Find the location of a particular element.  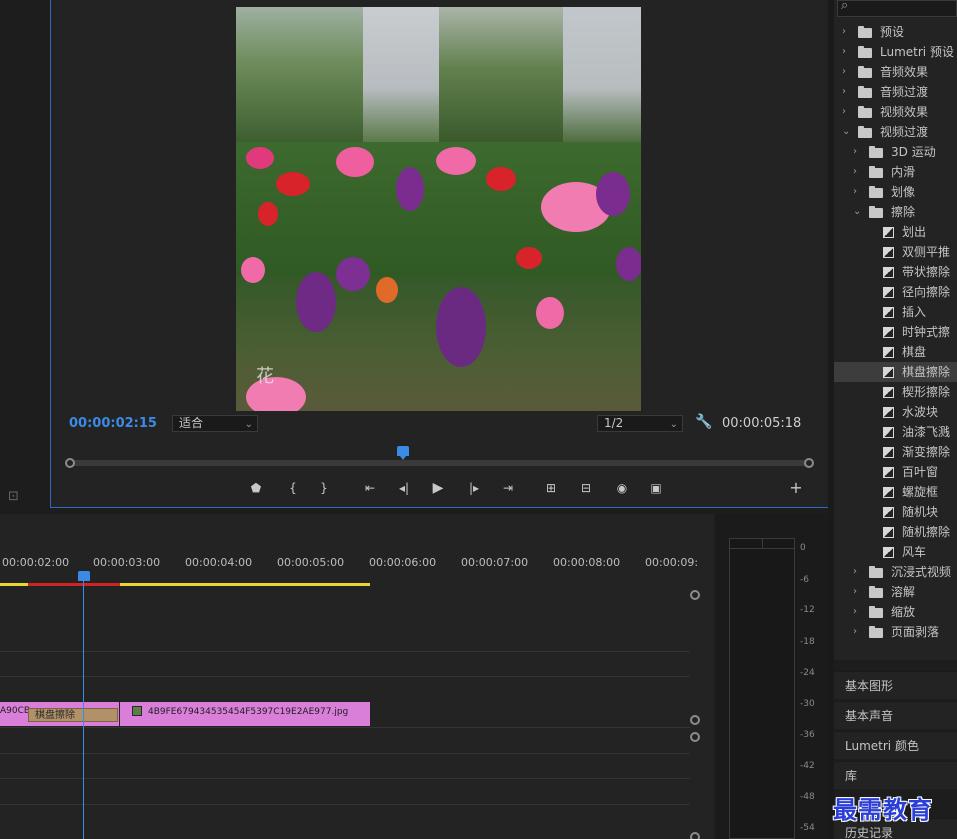

step-forward-icon: |▸ is located at coordinates (474, 488).